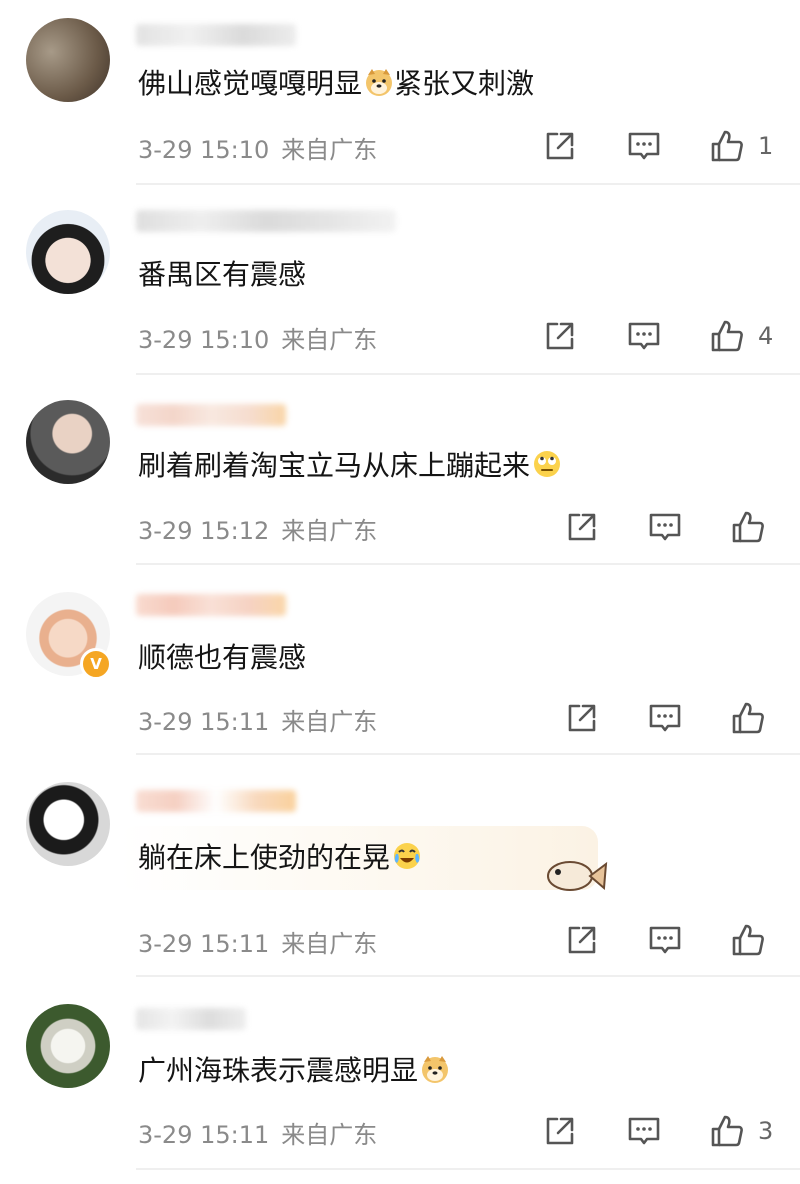  I want to click on comment-text: 顺德也有震感, so click(222, 656).